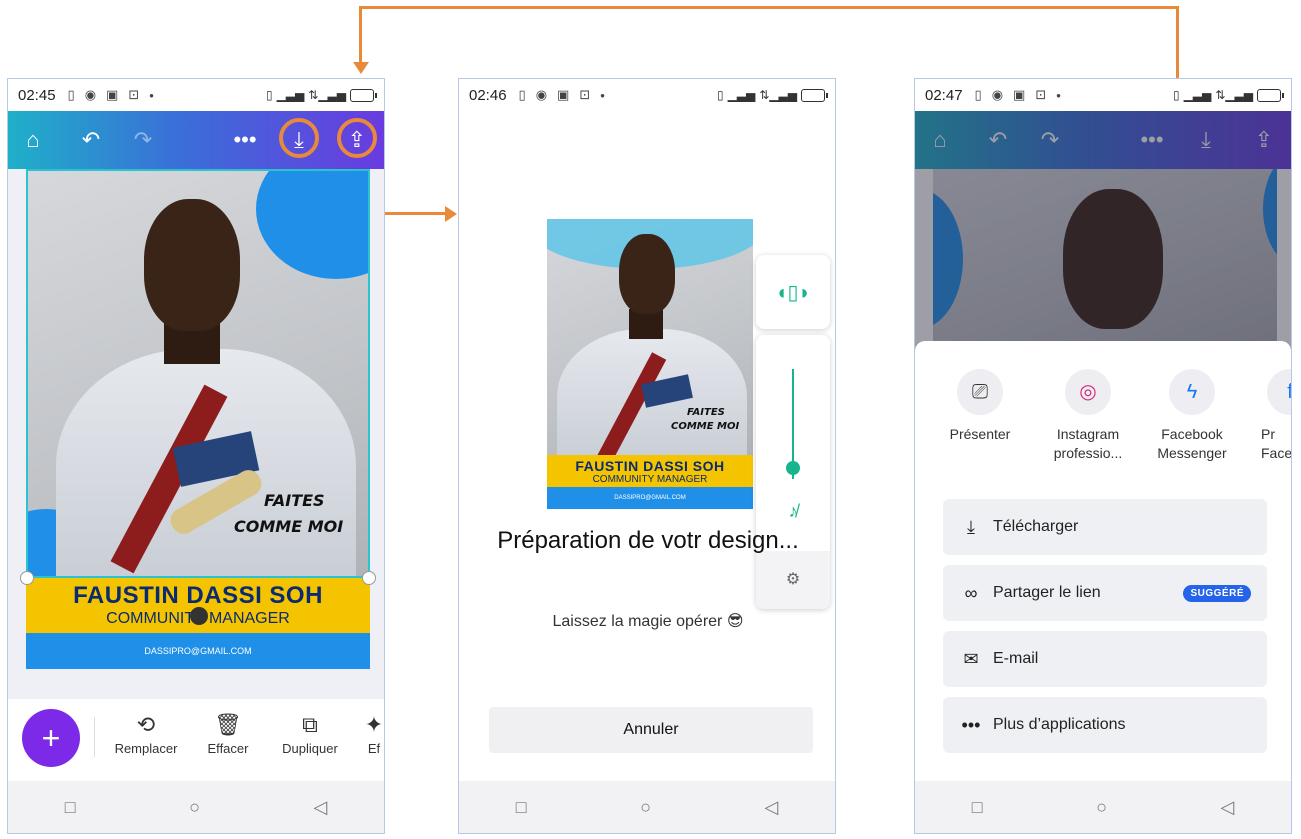 Image resolution: width=1301 pixels, height=839 pixels. What do you see at coordinates (196, 95) in the screenshot?
I see `status-bar: 02:45 ▯ ◉ ▣ ⊡ • ▯ ▁▃▅ ⇅▁▃▅` at bounding box center [196, 95].